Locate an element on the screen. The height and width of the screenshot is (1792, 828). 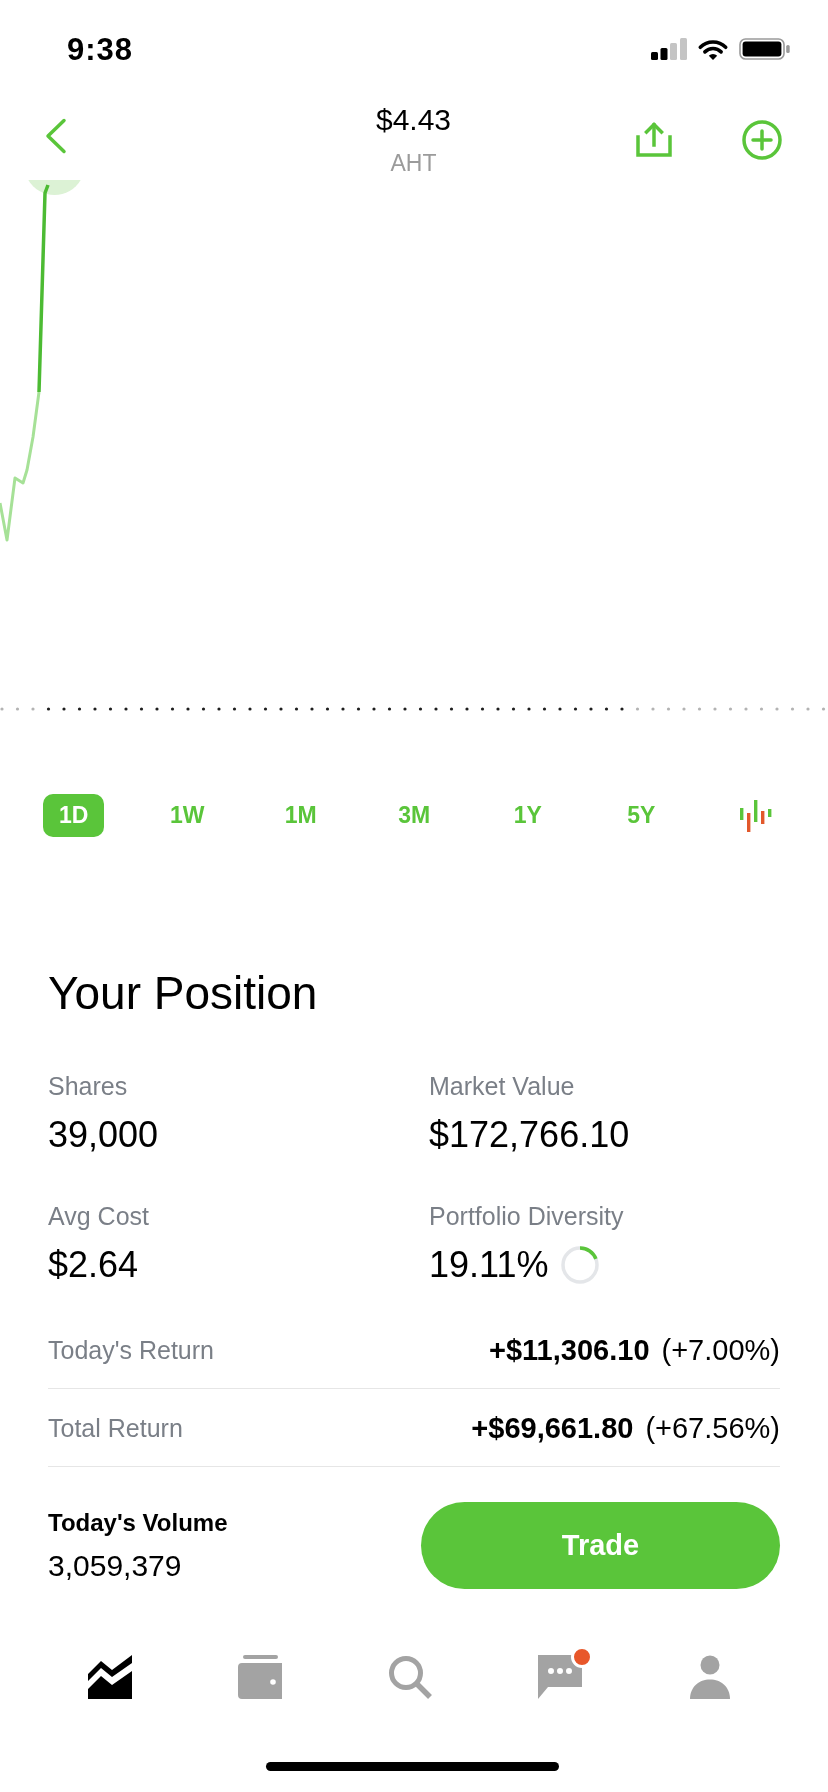
stock-symbol: AHT is located at coordinates (413, 163).